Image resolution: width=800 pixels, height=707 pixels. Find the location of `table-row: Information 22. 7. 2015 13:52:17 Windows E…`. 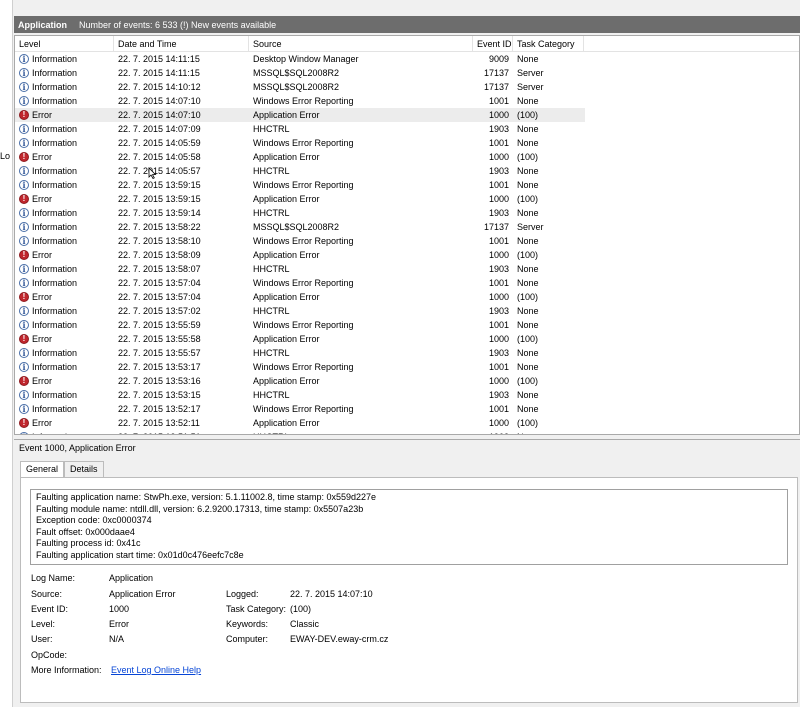

table-row: Information 22. 7. 2015 13:52:17 Windows E… is located at coordinates (300, 409).